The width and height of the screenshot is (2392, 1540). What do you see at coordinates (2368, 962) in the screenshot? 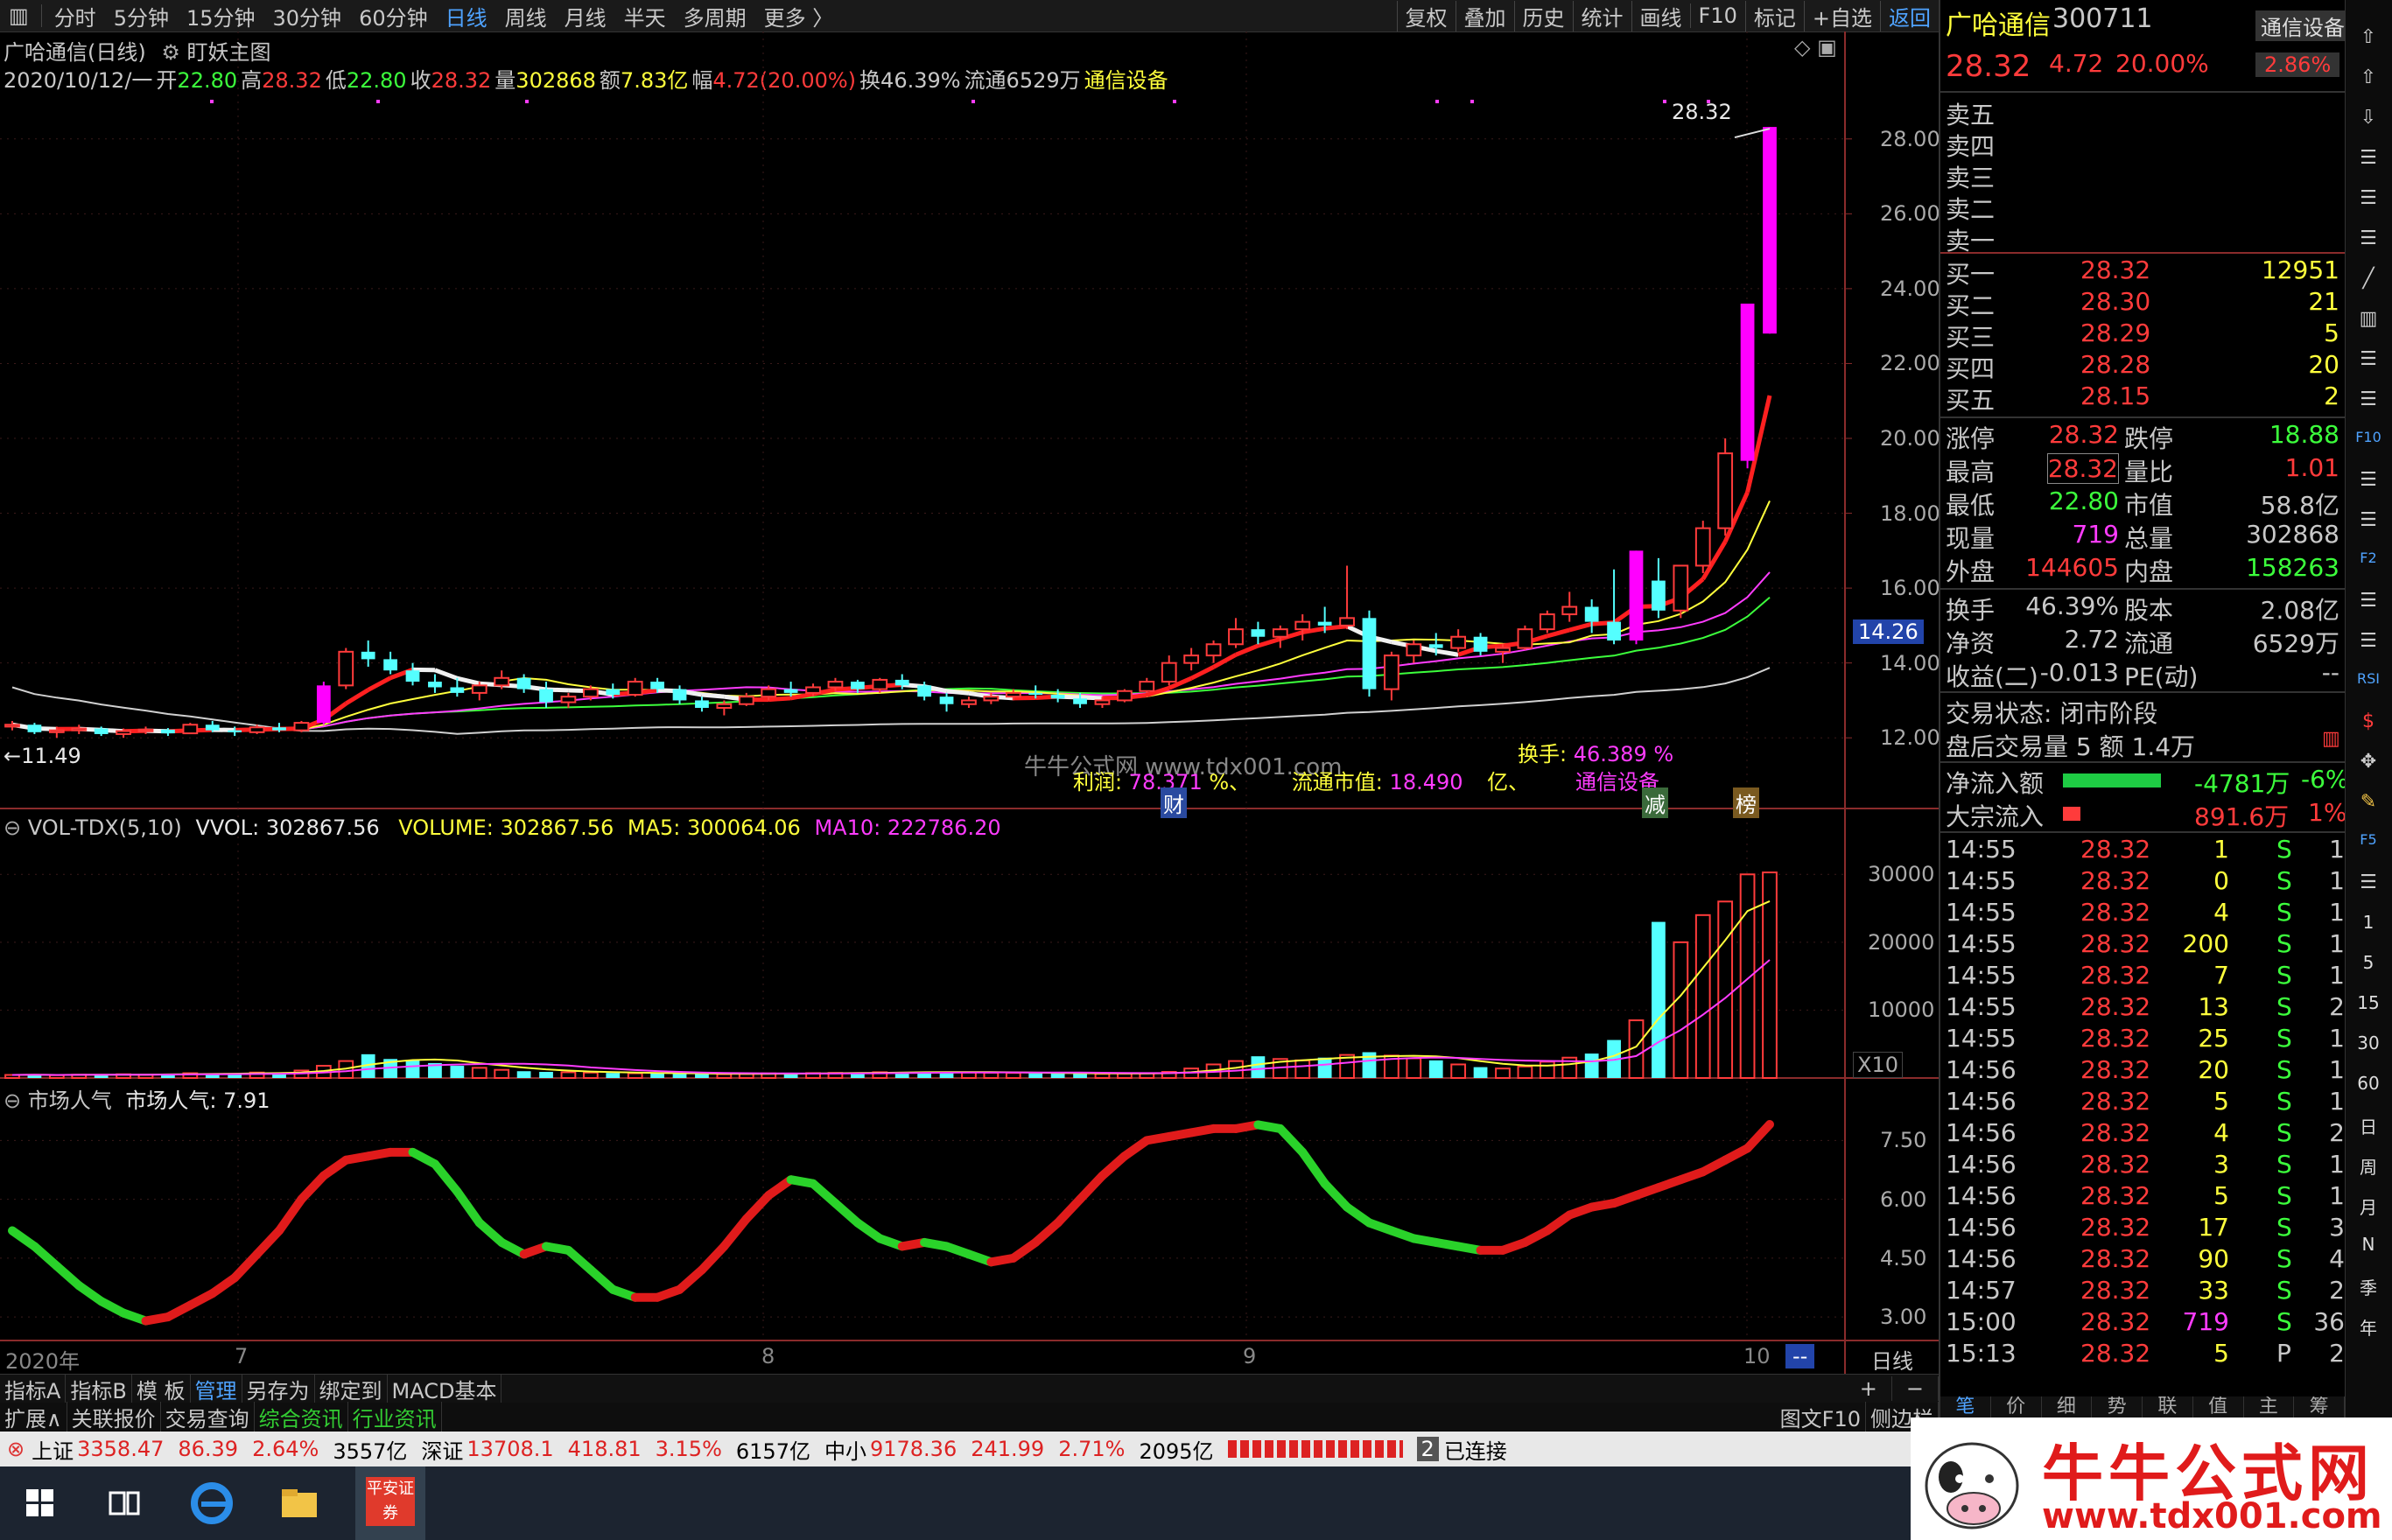
I see `side-tool-button: 5` at bounding box center [2368, 962].